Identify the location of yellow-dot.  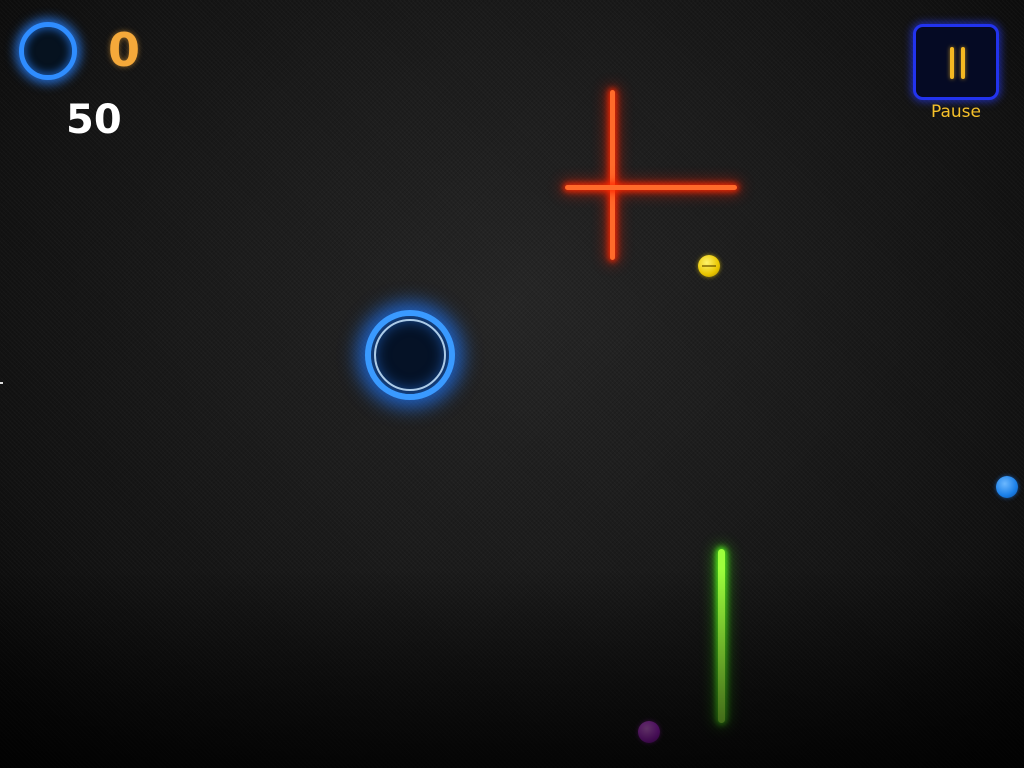
(709, 266).